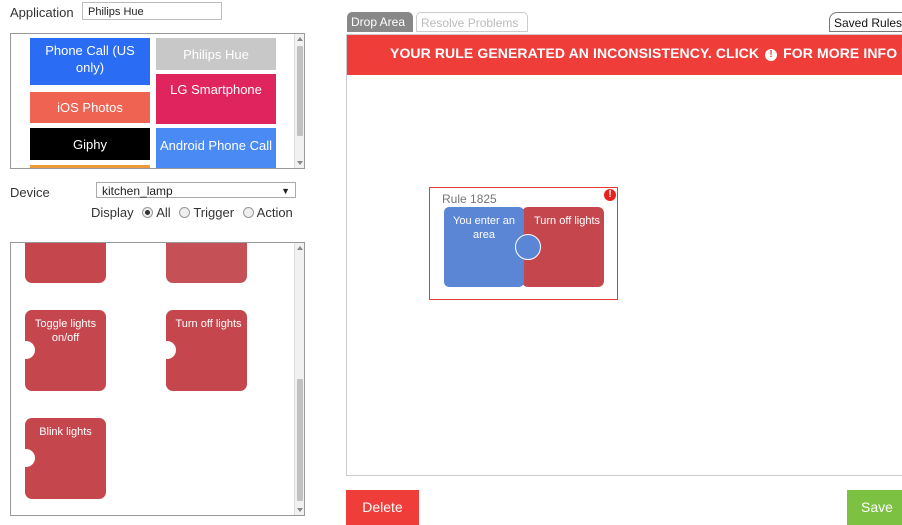  What do you see at coordinates (469, 199) in the screenshot?
I see `rule-title: Rule 1825` at bounding box center [469, 199].